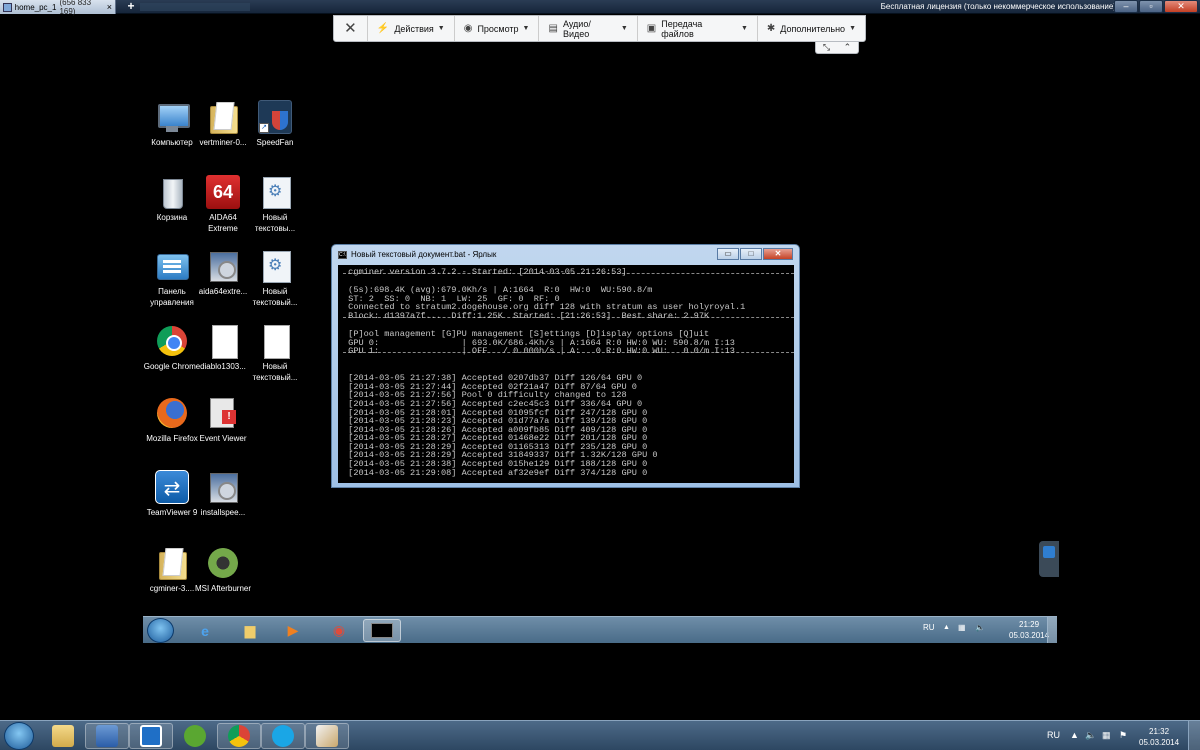  I want to click on file-transfer-menu: ▣ Передача файлов ▼, so click(698, 28).